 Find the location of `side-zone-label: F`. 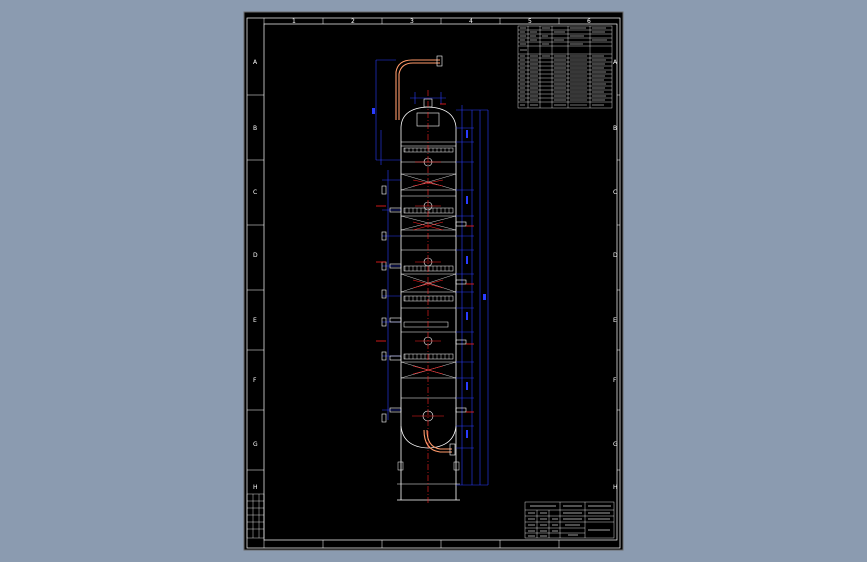

side-zone-label: F is located at coordinates (255, 380).